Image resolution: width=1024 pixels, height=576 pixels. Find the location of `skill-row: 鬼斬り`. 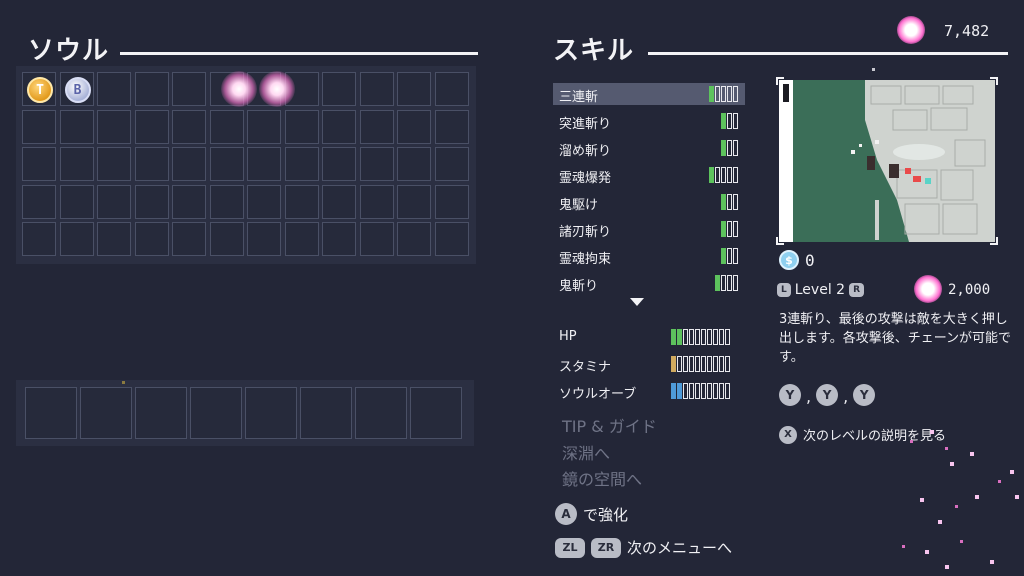

skill-row: 鬼斬り is located at coordinates (649, 283).